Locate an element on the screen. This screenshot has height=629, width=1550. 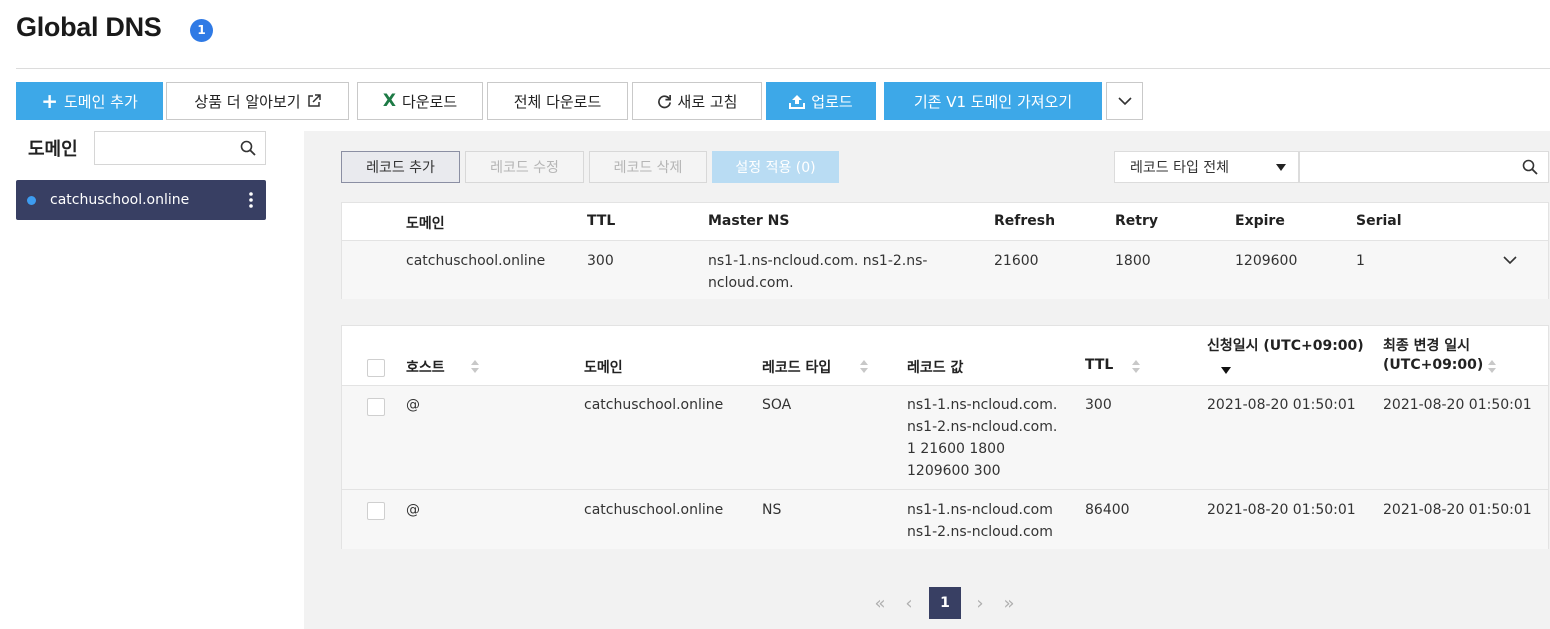
apply-settings-button: 설정 적용 (0) is located at coordinates (775, 167).